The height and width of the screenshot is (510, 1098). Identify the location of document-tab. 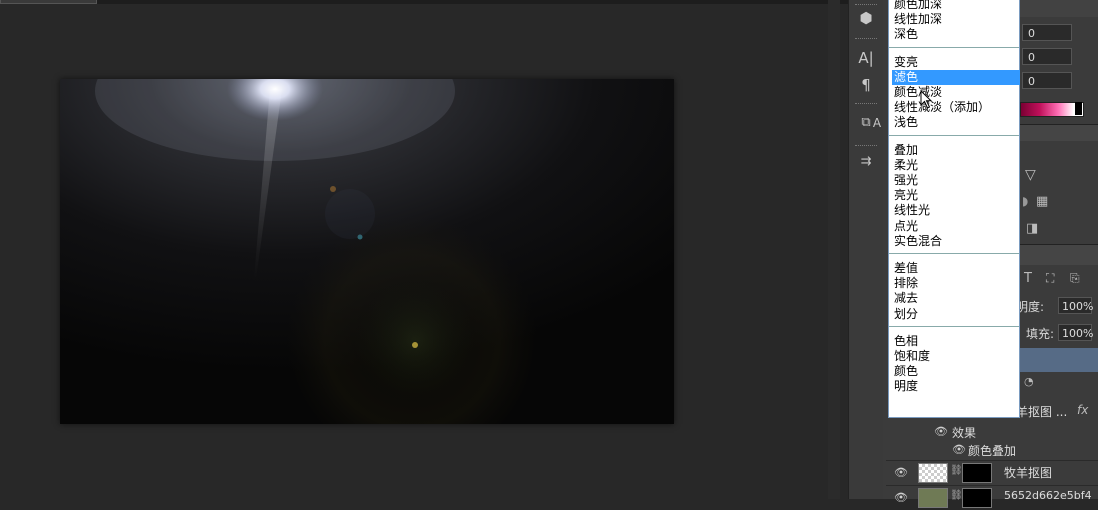
(48, 2).